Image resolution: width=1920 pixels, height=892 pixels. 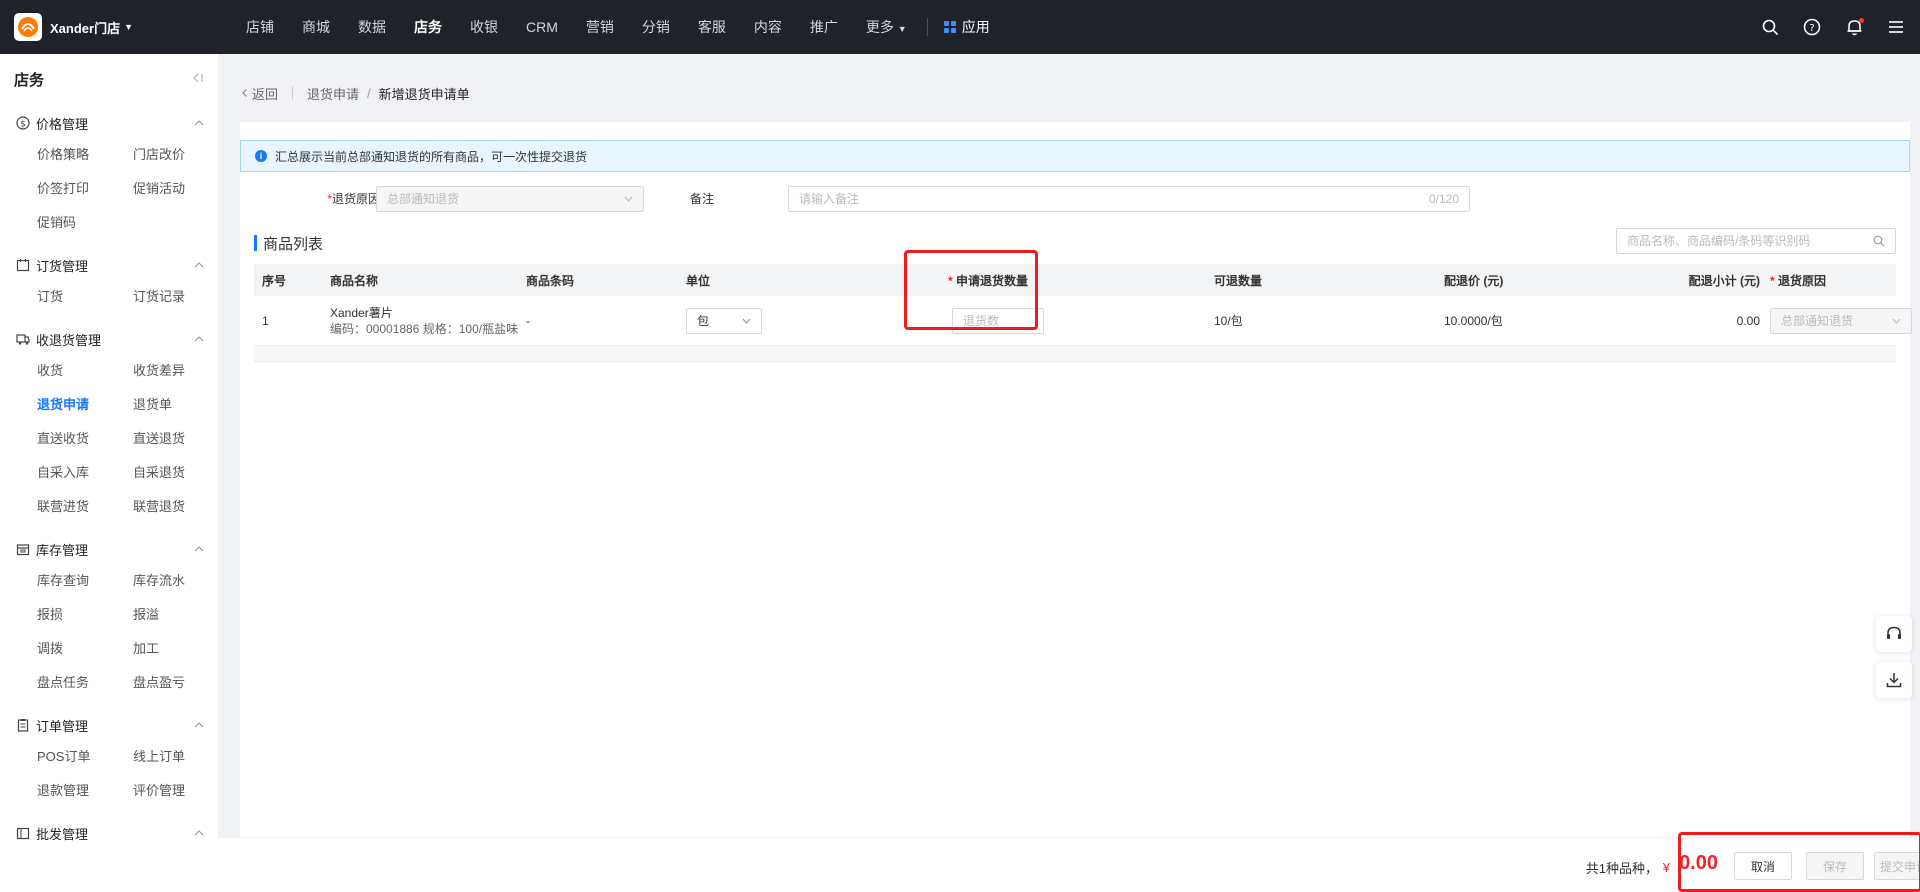 I want to click on cancel-button: 取消, so click(x=1763, y=866).